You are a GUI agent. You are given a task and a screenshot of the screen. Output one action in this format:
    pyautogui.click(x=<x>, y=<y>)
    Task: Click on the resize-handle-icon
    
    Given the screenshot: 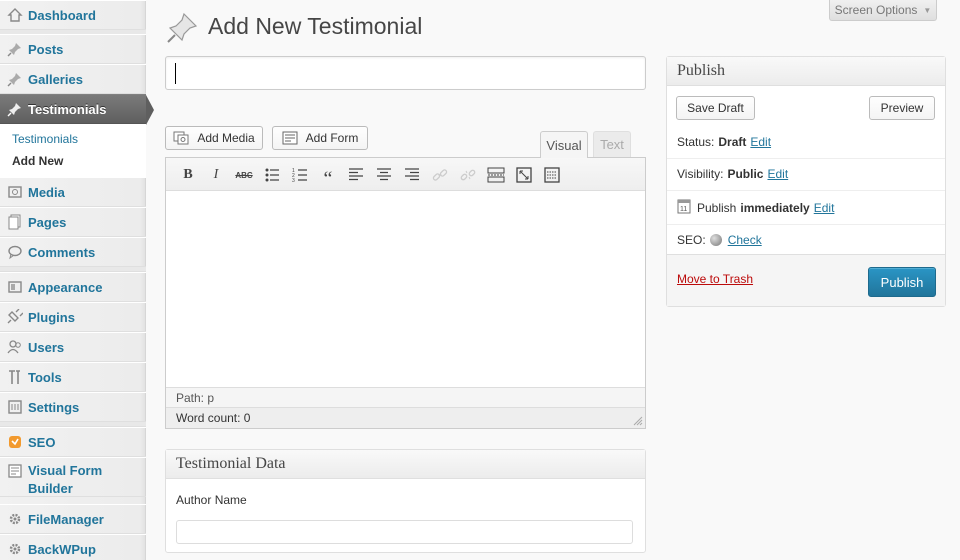 What is the action you would take?
    pyautogui.click(x=638, y=421)
    